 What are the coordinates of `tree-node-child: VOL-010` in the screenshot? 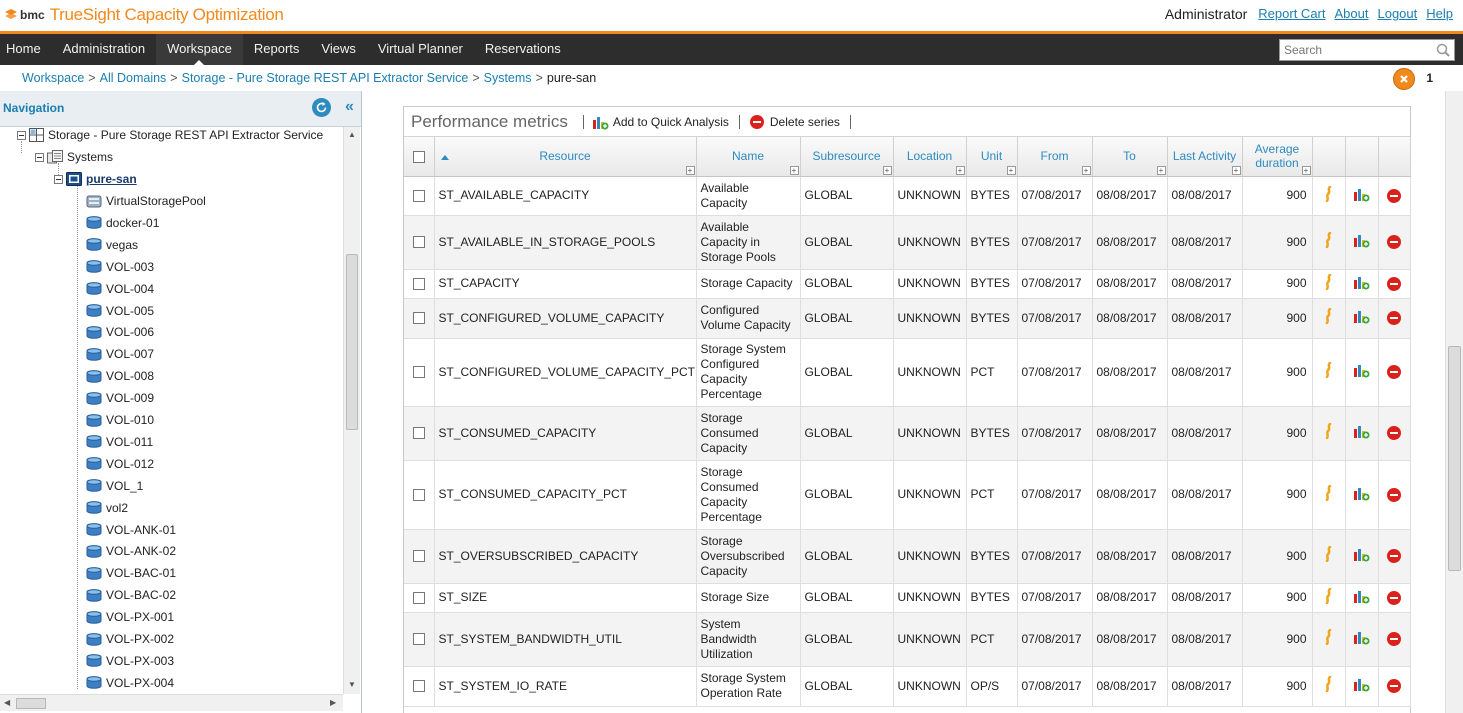 It's located at (120, 420).